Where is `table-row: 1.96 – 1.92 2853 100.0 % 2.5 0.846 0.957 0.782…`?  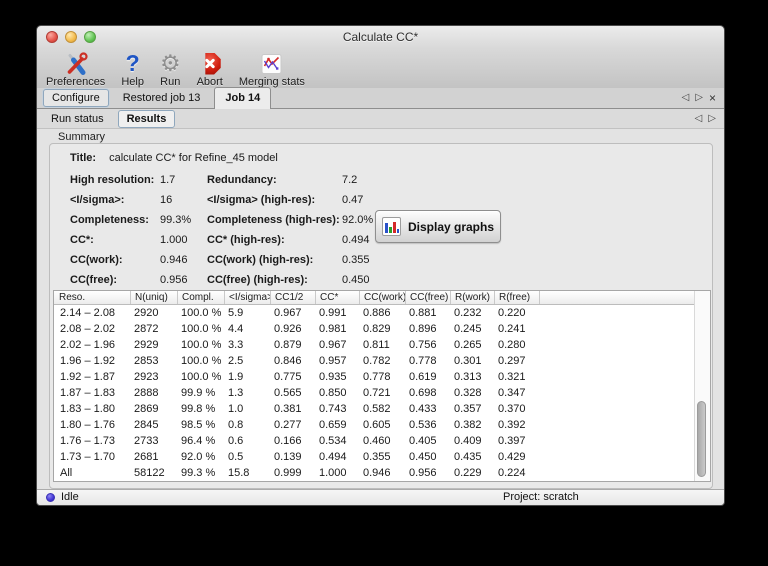 table-row: 1.96 – 1.92 2853 100.0 % 2.5 0.846 0.957 0.782… is located at coordinates (382, 361).